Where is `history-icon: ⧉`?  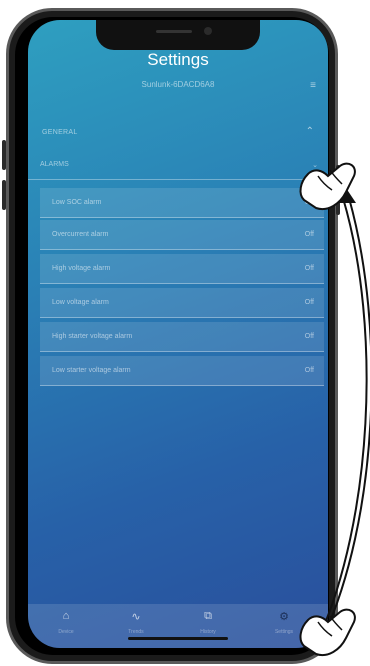 history-icon: ⧉ is located at coordinates (208, 616).